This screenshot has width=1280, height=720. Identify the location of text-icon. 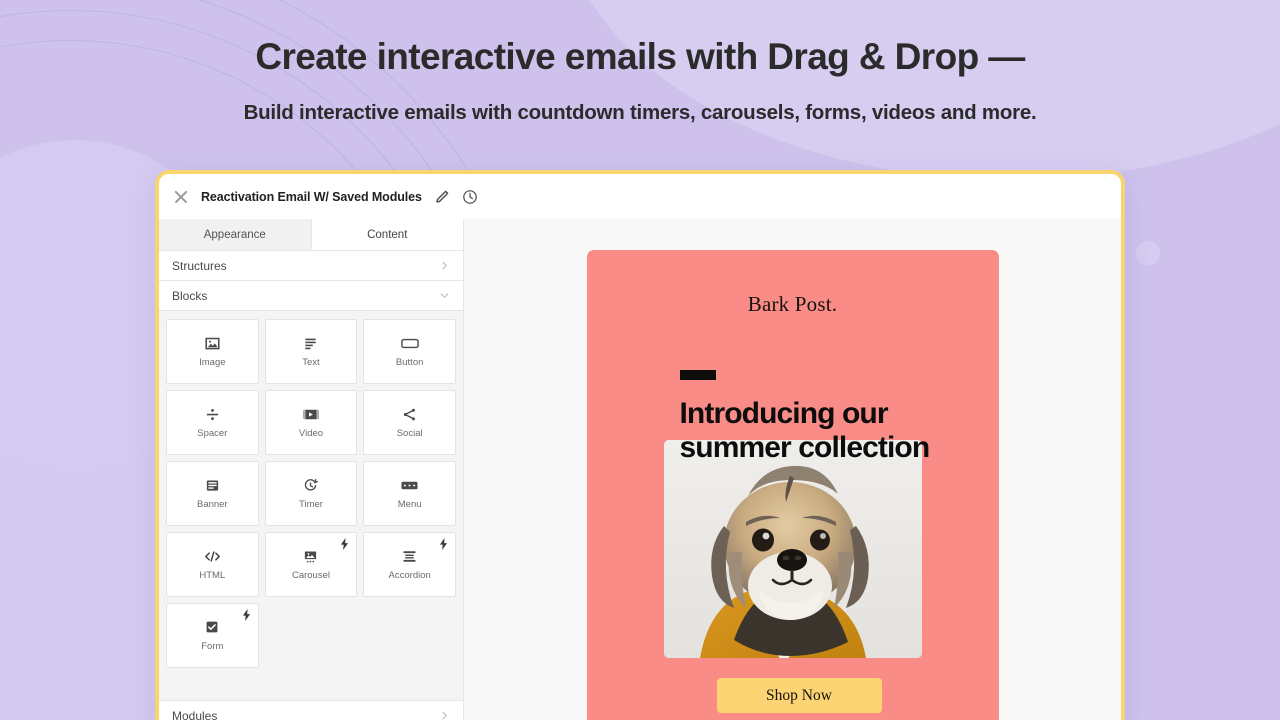
(310, 343).